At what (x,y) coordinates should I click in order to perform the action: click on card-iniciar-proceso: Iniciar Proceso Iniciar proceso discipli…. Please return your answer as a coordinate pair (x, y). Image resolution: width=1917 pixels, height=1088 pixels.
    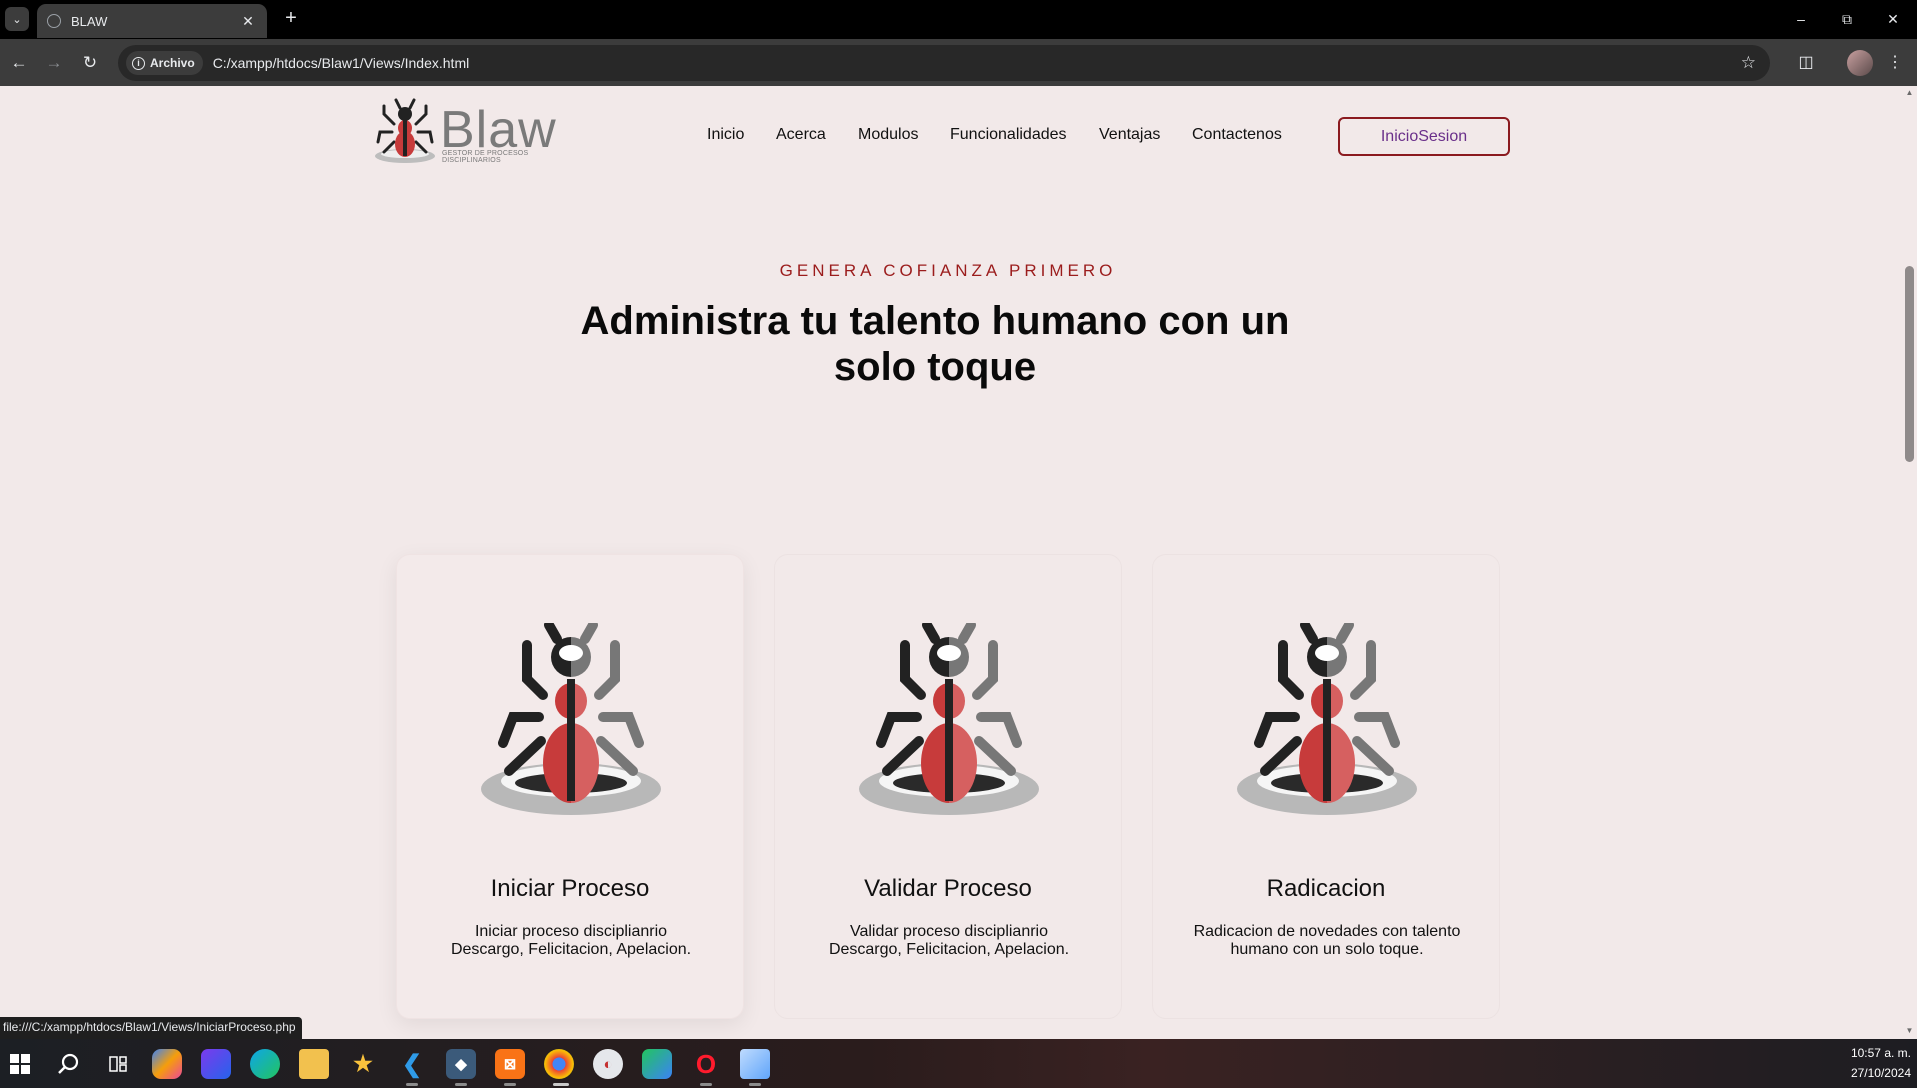
    Looking at the image, I should click on (570, 786).